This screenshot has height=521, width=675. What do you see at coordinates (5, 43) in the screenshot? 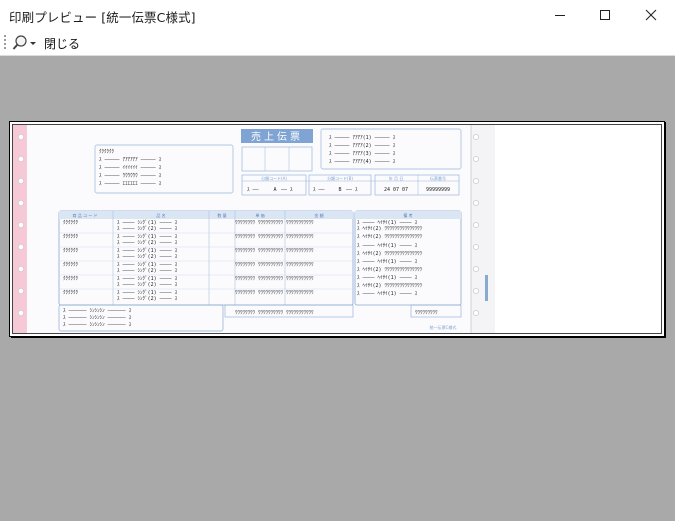
I see `toolbar-grip` at bounding box center [5, 43].